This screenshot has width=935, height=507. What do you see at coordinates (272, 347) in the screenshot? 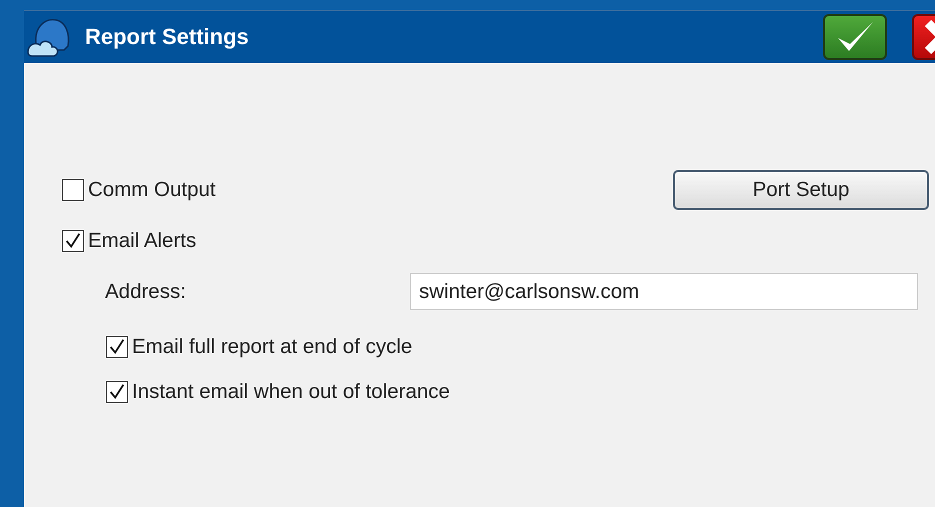
I see `checkbox-label: Email full report at end of cycle` at bounding box center [272, 347].